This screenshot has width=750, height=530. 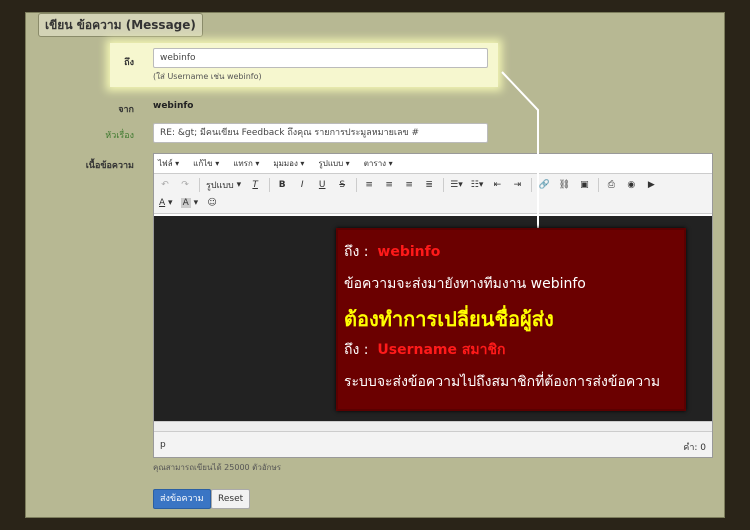 What do you see at coordinates (378, 163) in the screenshot?
I see `menu-table: ตาราง ▾` at bounding box center [378, 163].